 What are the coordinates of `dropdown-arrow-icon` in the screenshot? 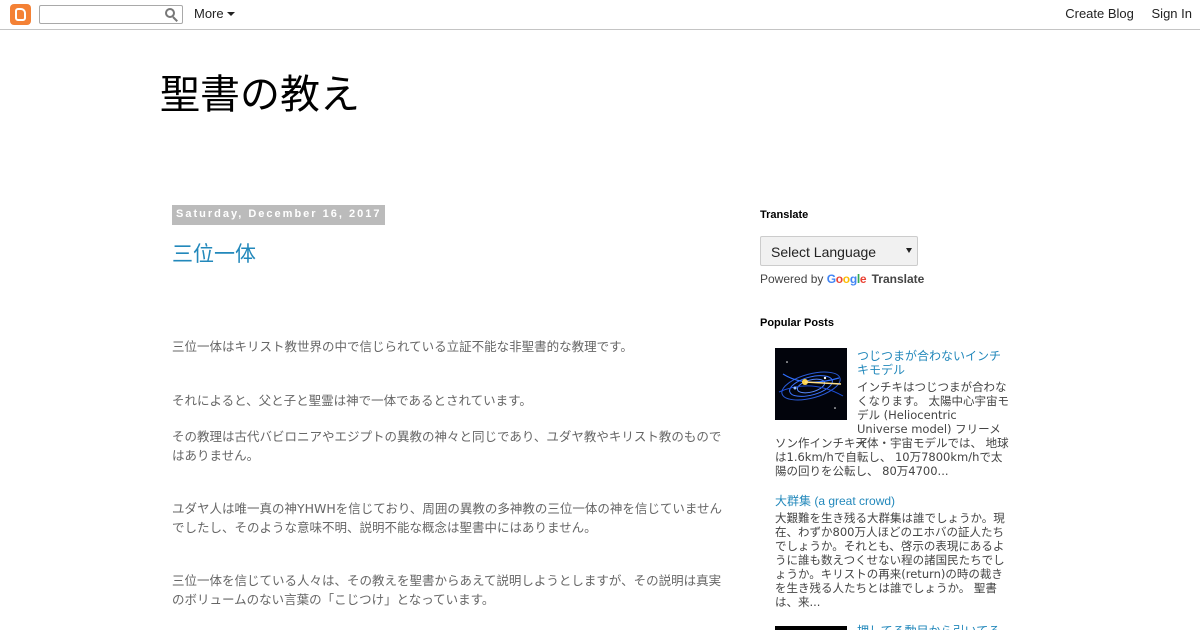 It's located at (909, 250).